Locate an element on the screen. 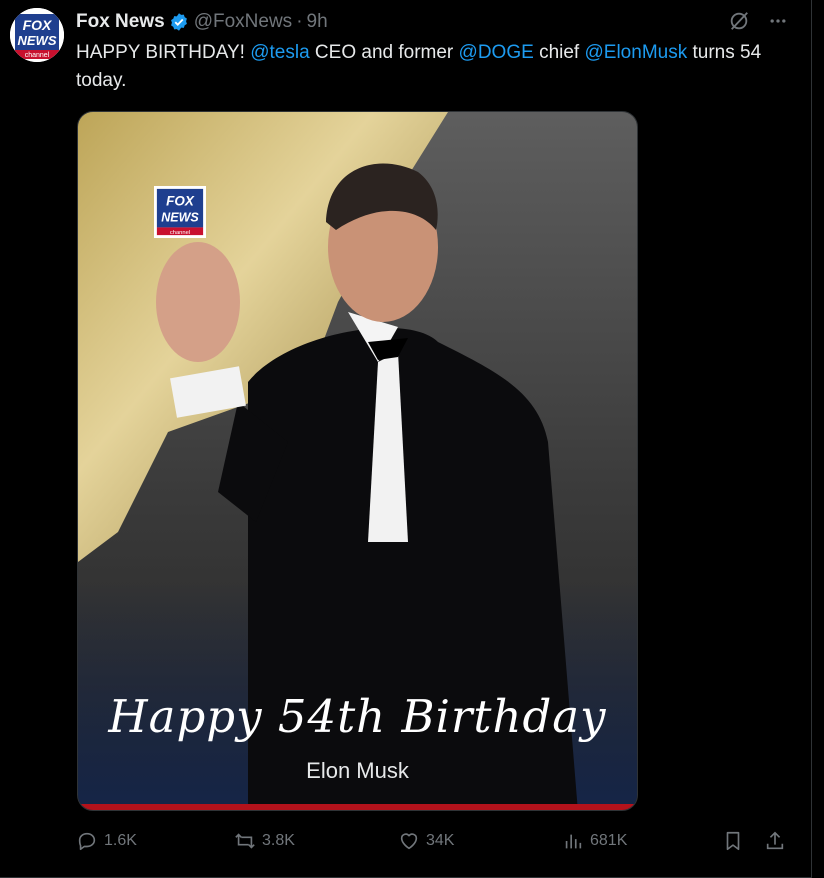 The height and width of the screenshot is (878, 824). mention-elonmusk-link: @ElonMusk is located at coordinates (636, 52).